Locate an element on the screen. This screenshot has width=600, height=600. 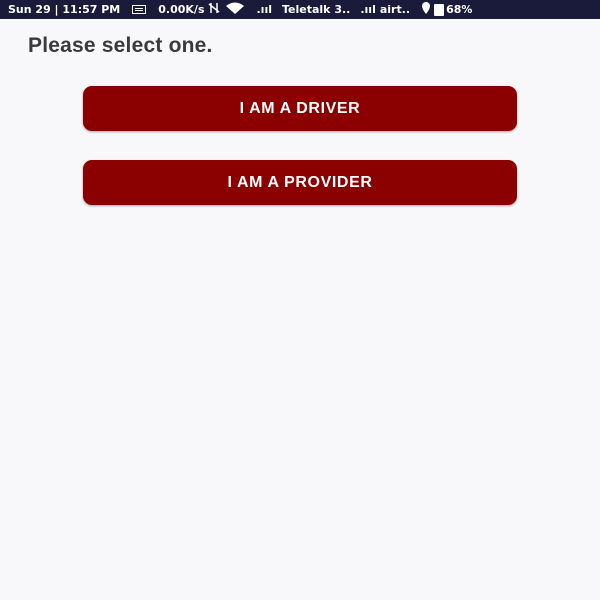
page-title: Please select one. is located at coordinates (120, 45).